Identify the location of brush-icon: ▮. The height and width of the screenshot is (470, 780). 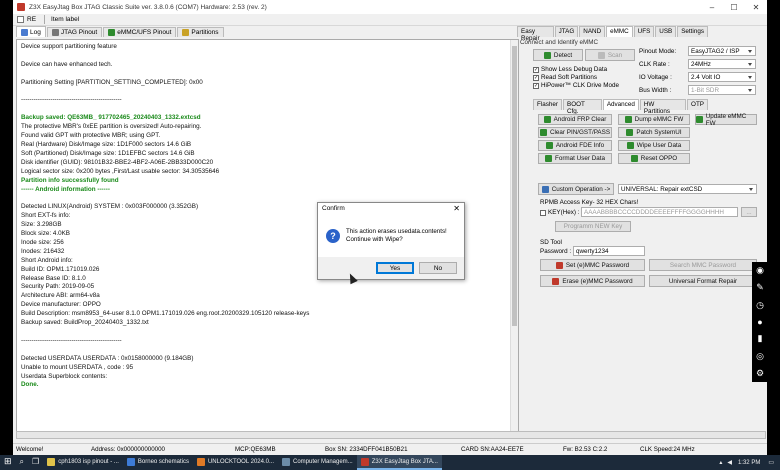
(760, 338).